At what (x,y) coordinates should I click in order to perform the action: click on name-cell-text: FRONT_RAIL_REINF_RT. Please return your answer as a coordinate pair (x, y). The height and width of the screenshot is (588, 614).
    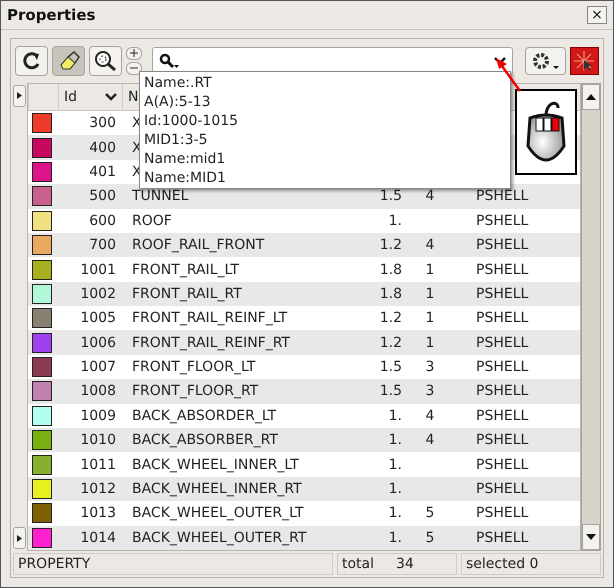
    Looking at the image, I should click on (211, 342).